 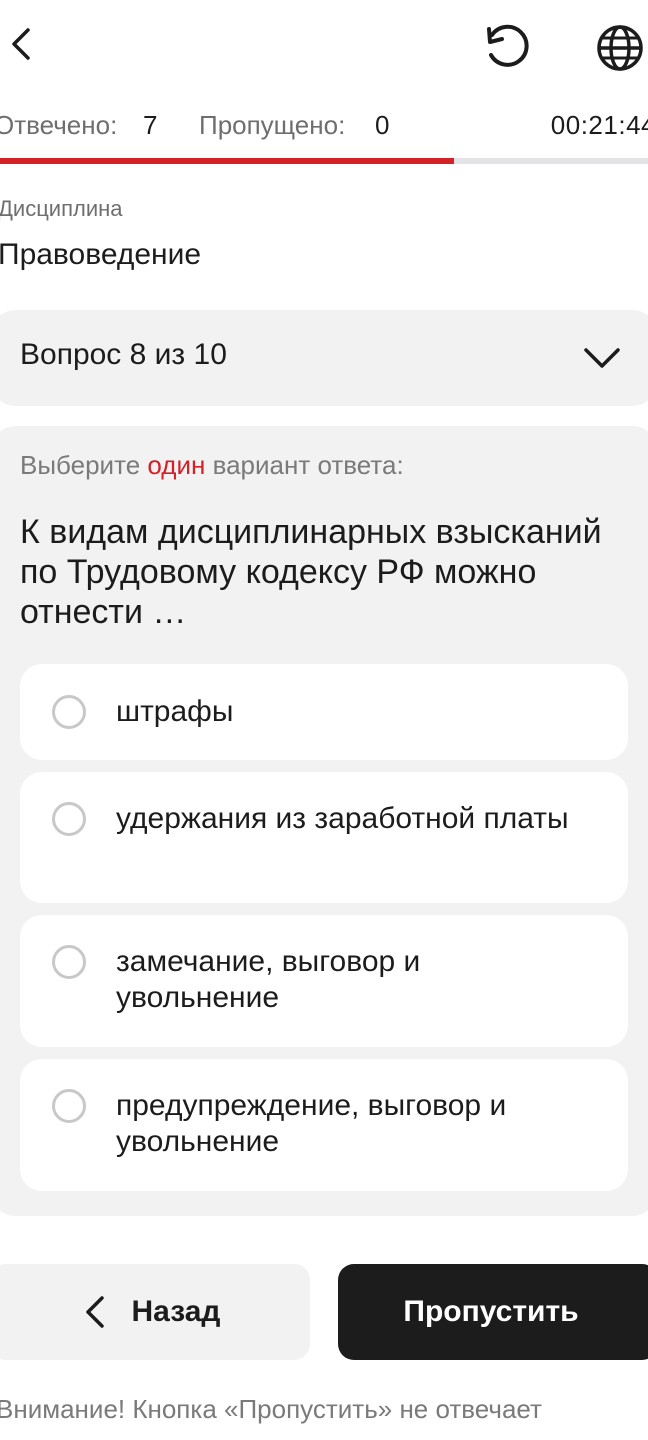 What do you see at coordinates (80, 465) in the screenshot?
I see `instruction-text: Выберите` at bounding box center [80, 465].